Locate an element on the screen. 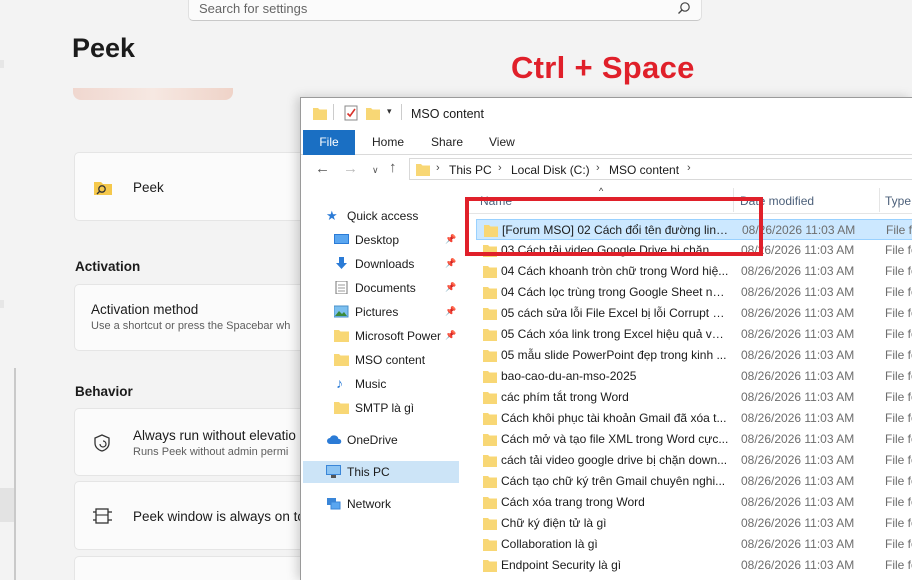  properties-icon is located at coordinates (351, 113).